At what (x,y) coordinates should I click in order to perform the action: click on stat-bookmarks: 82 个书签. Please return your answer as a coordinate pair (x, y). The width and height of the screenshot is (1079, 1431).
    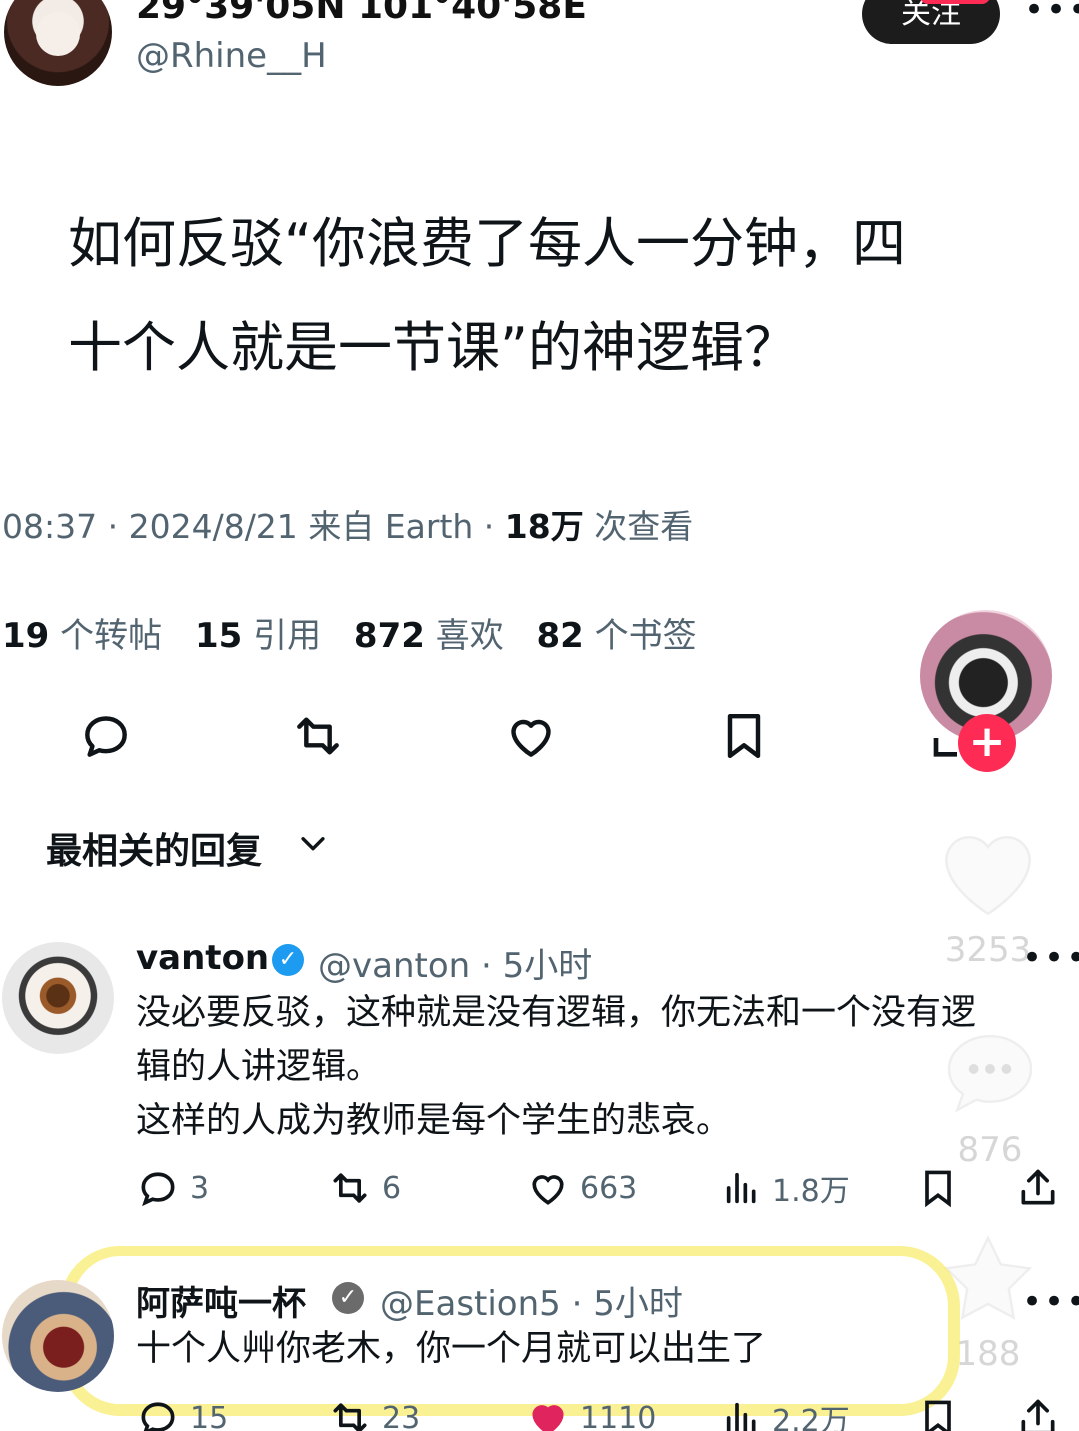
    Looking at the image, I should click on (617, 636).